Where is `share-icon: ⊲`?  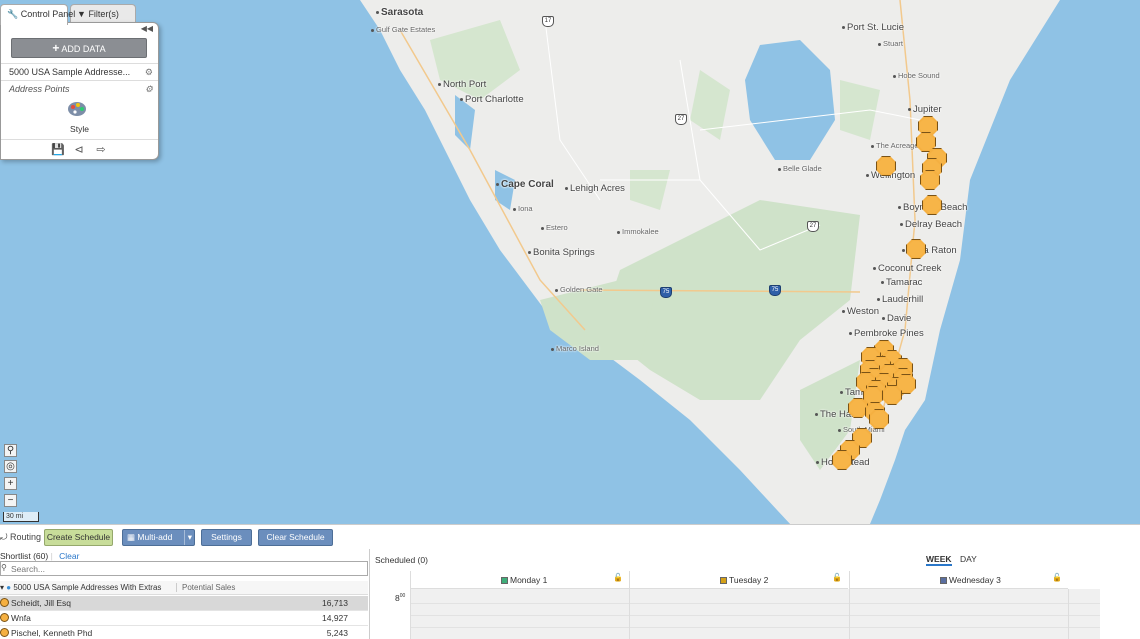
share-icon: ⊲ is located at coordinates (79, 150).